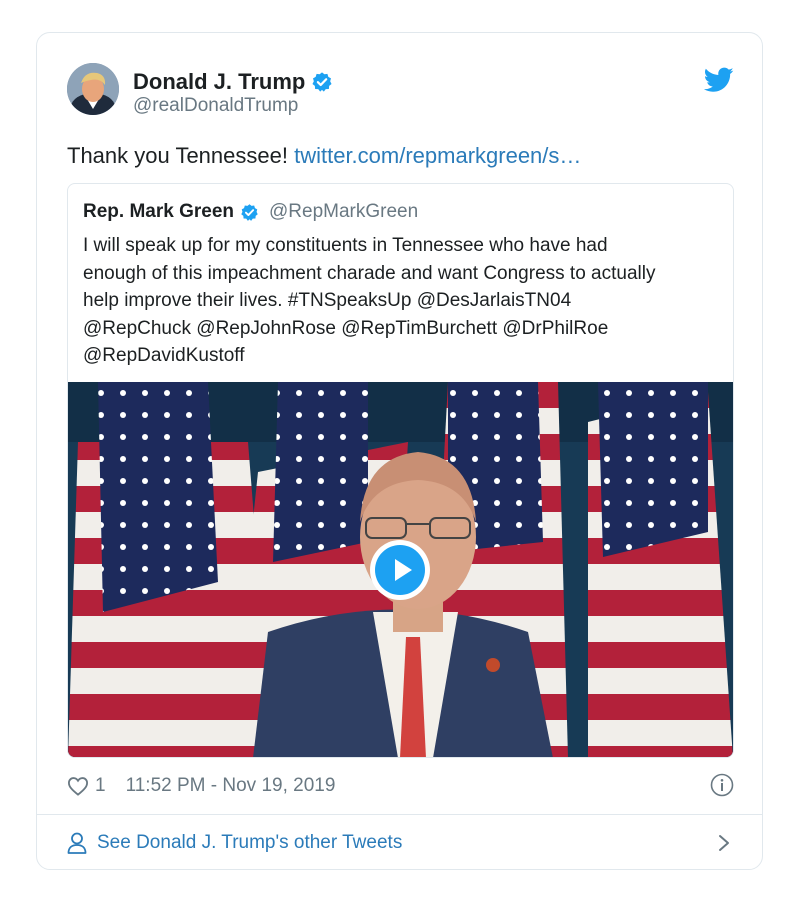  I want to click on heart-icon, so click(78, 786).